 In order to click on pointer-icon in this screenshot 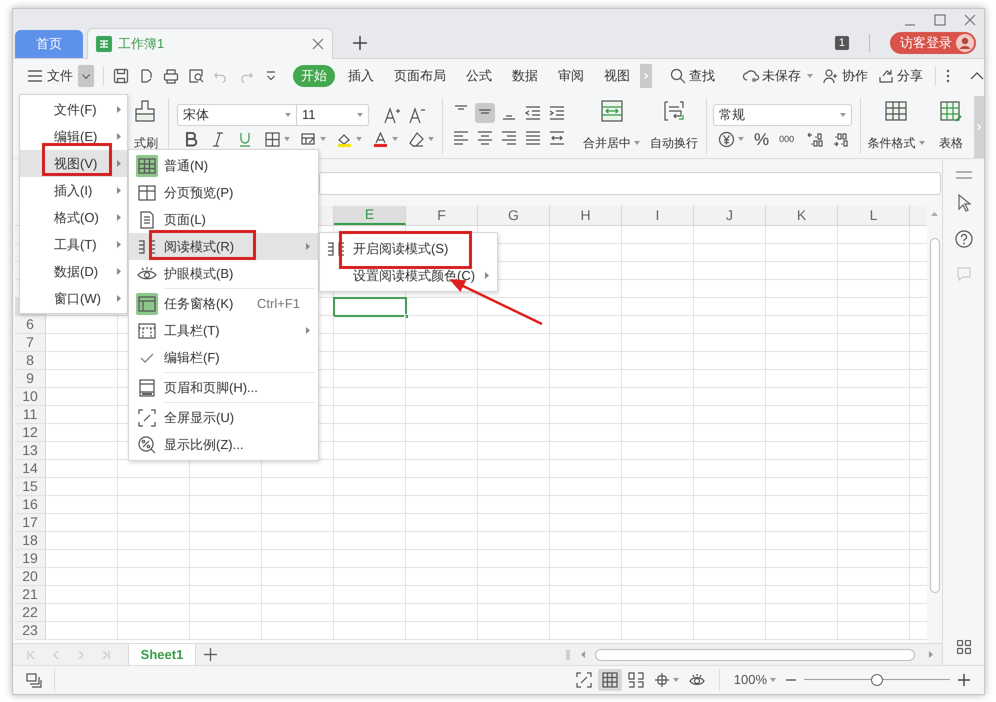, I will do `click(963, 203)`.